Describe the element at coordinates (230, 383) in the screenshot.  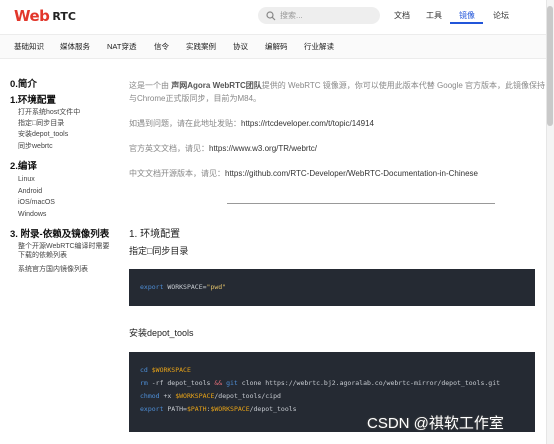
I see `code-keyword: git` at that location.